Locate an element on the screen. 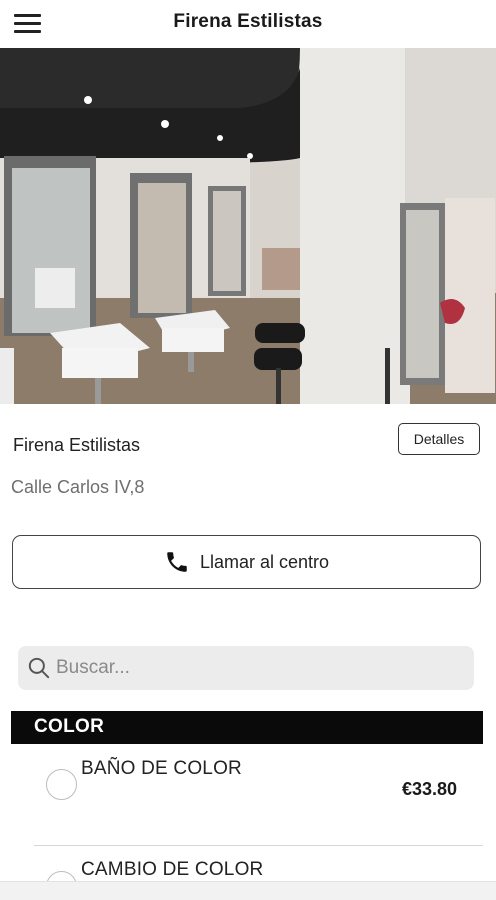 The image size is (496, 900). service-item: BAÑO DE COLOR €33.80 is located at coordinates (247, 797).